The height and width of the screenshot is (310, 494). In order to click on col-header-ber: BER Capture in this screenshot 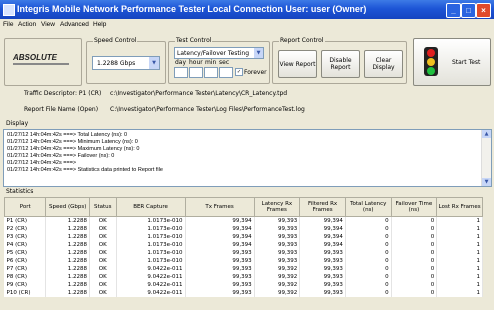, I will do `click(150, 207)`.